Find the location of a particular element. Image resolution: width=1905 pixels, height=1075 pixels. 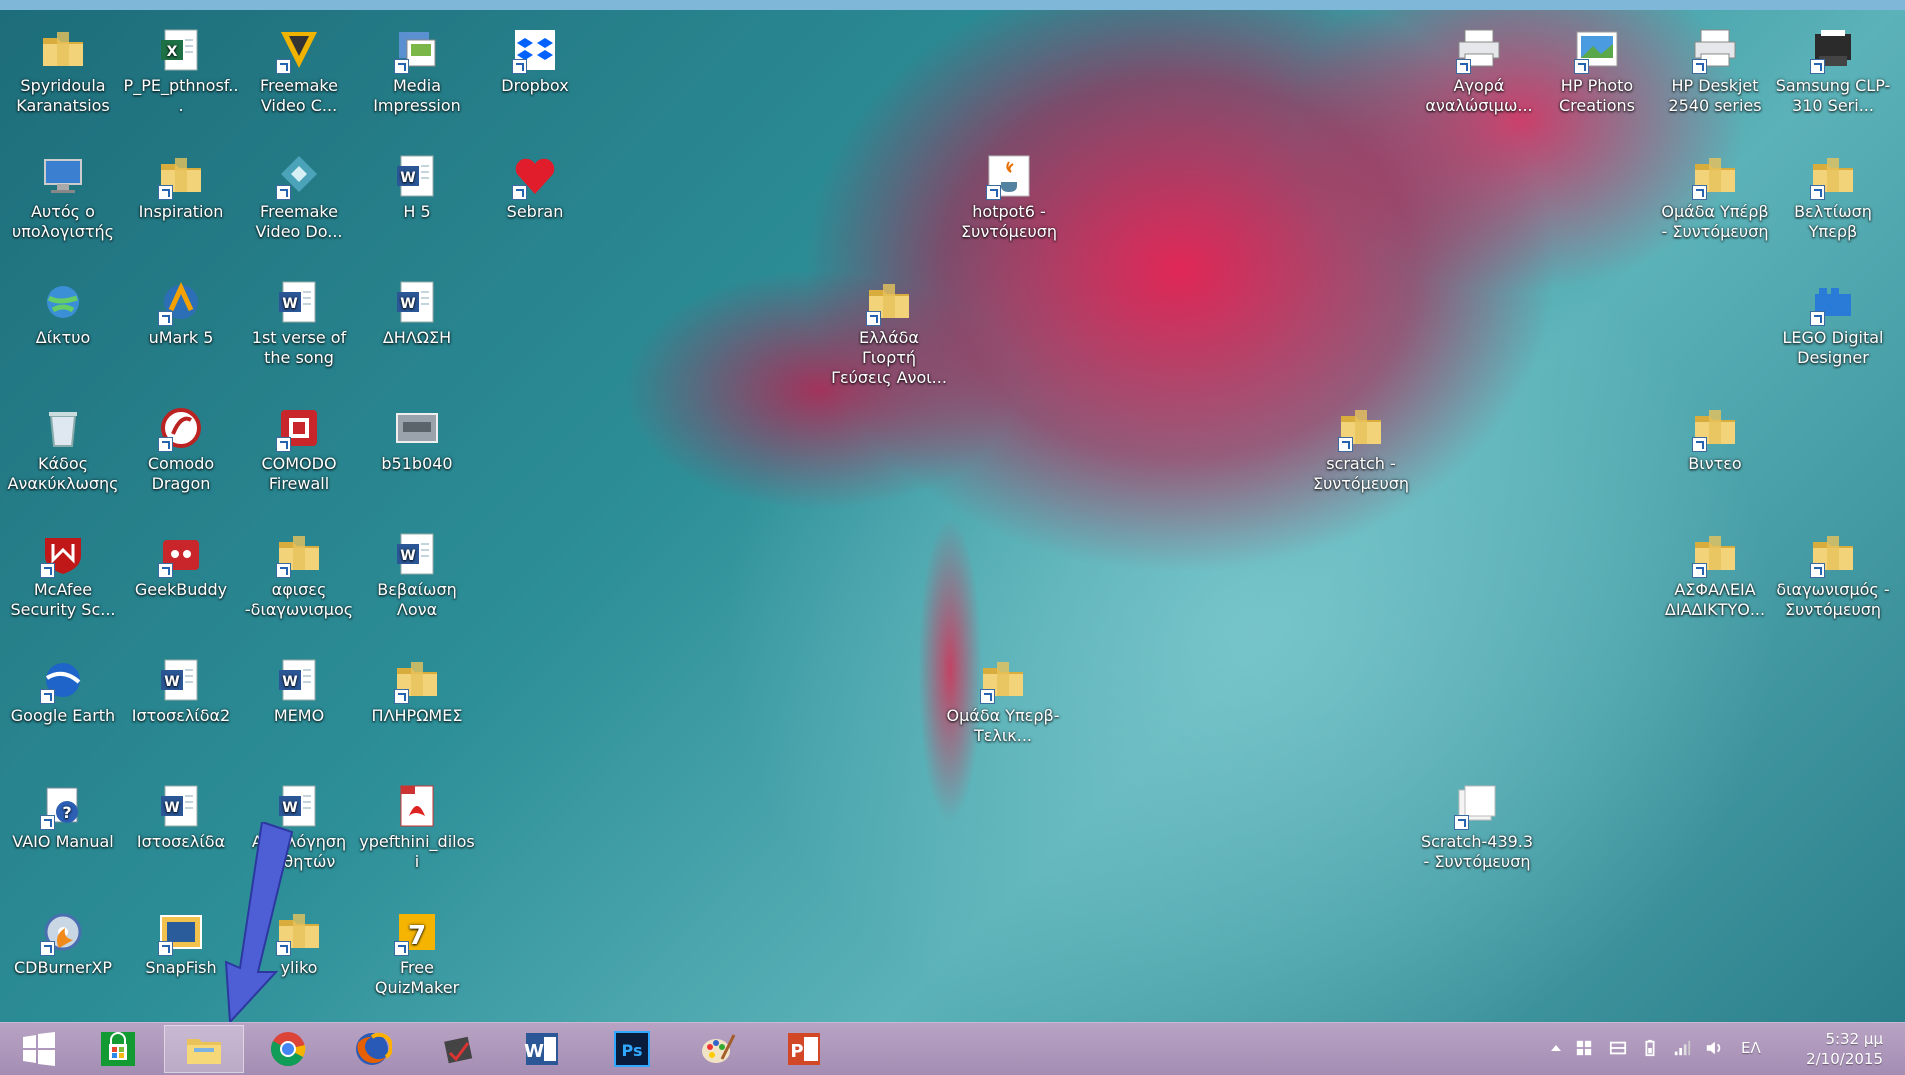

desktop-icon: Scratch-439.3 - Συντόμευση is located at coordinates (1477, 827).